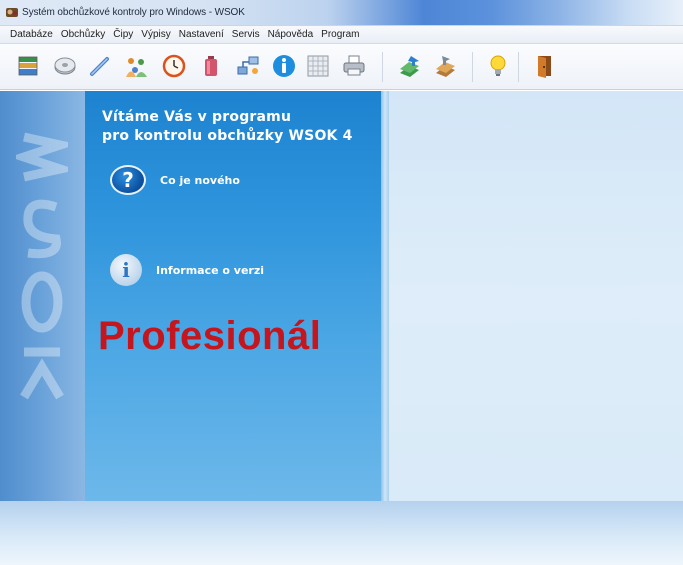 The image size is (683, 565). I want to click on info-button, so click(284, 66).